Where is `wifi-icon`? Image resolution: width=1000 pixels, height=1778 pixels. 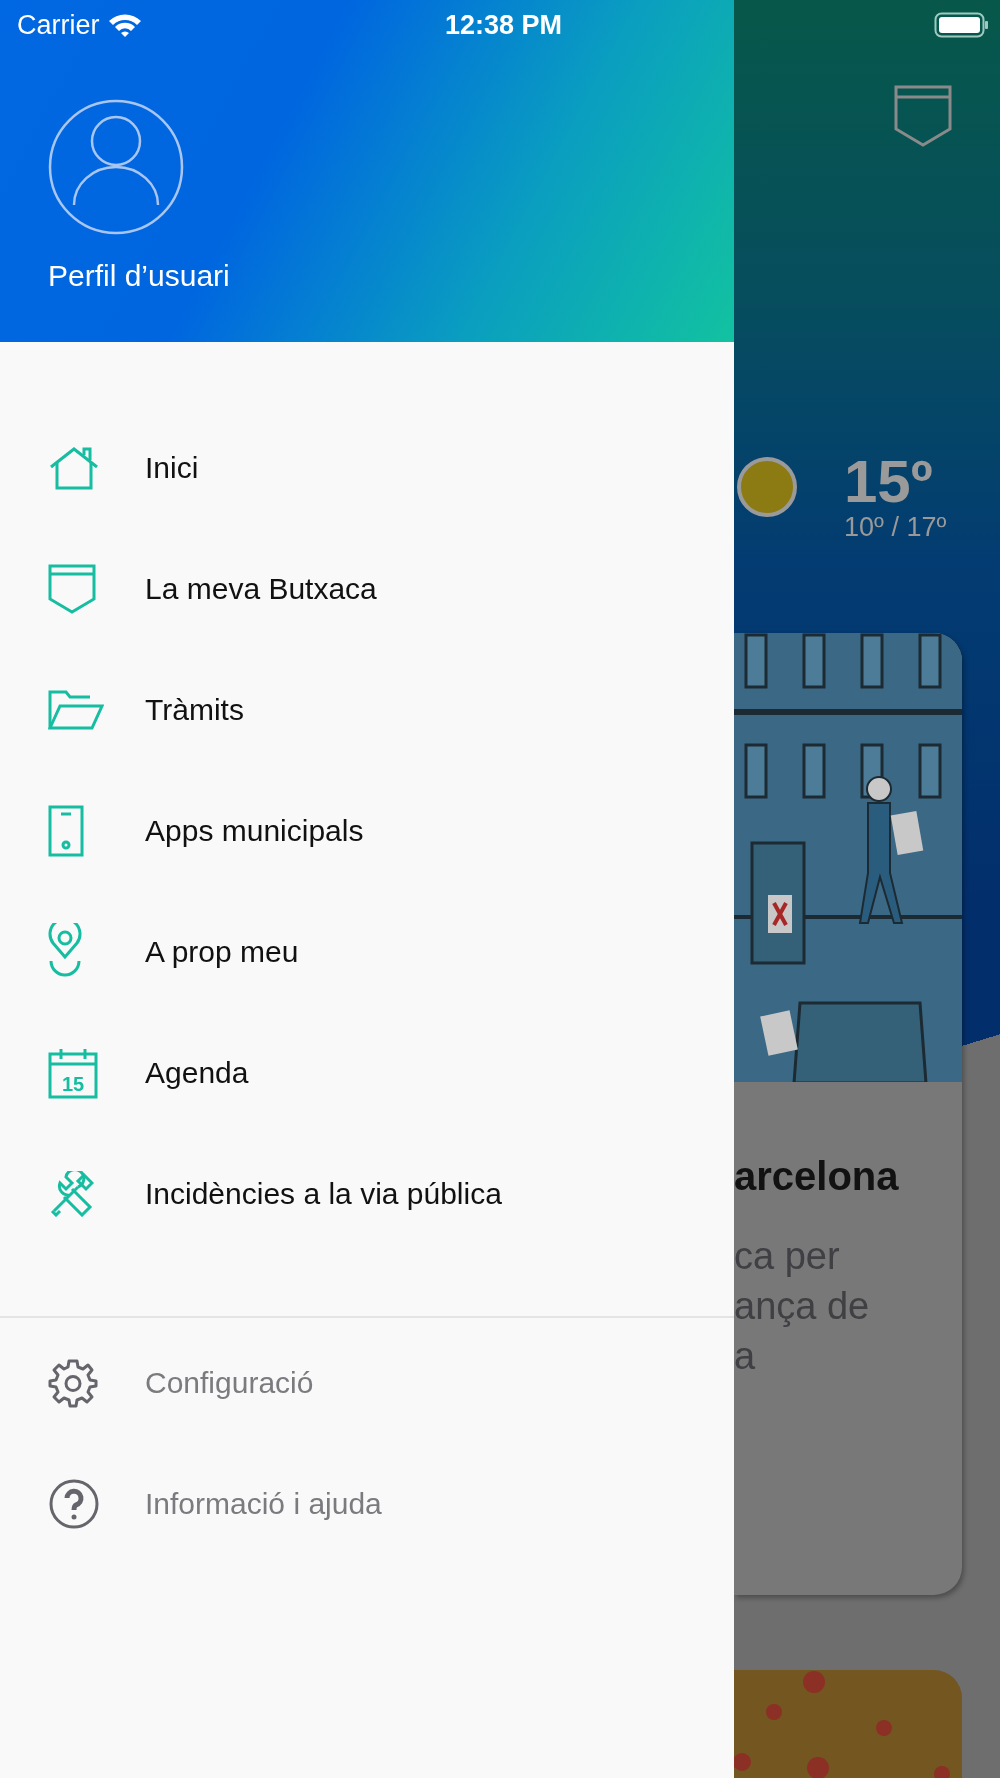
wifi-icon is located at coordinates (124, 25).